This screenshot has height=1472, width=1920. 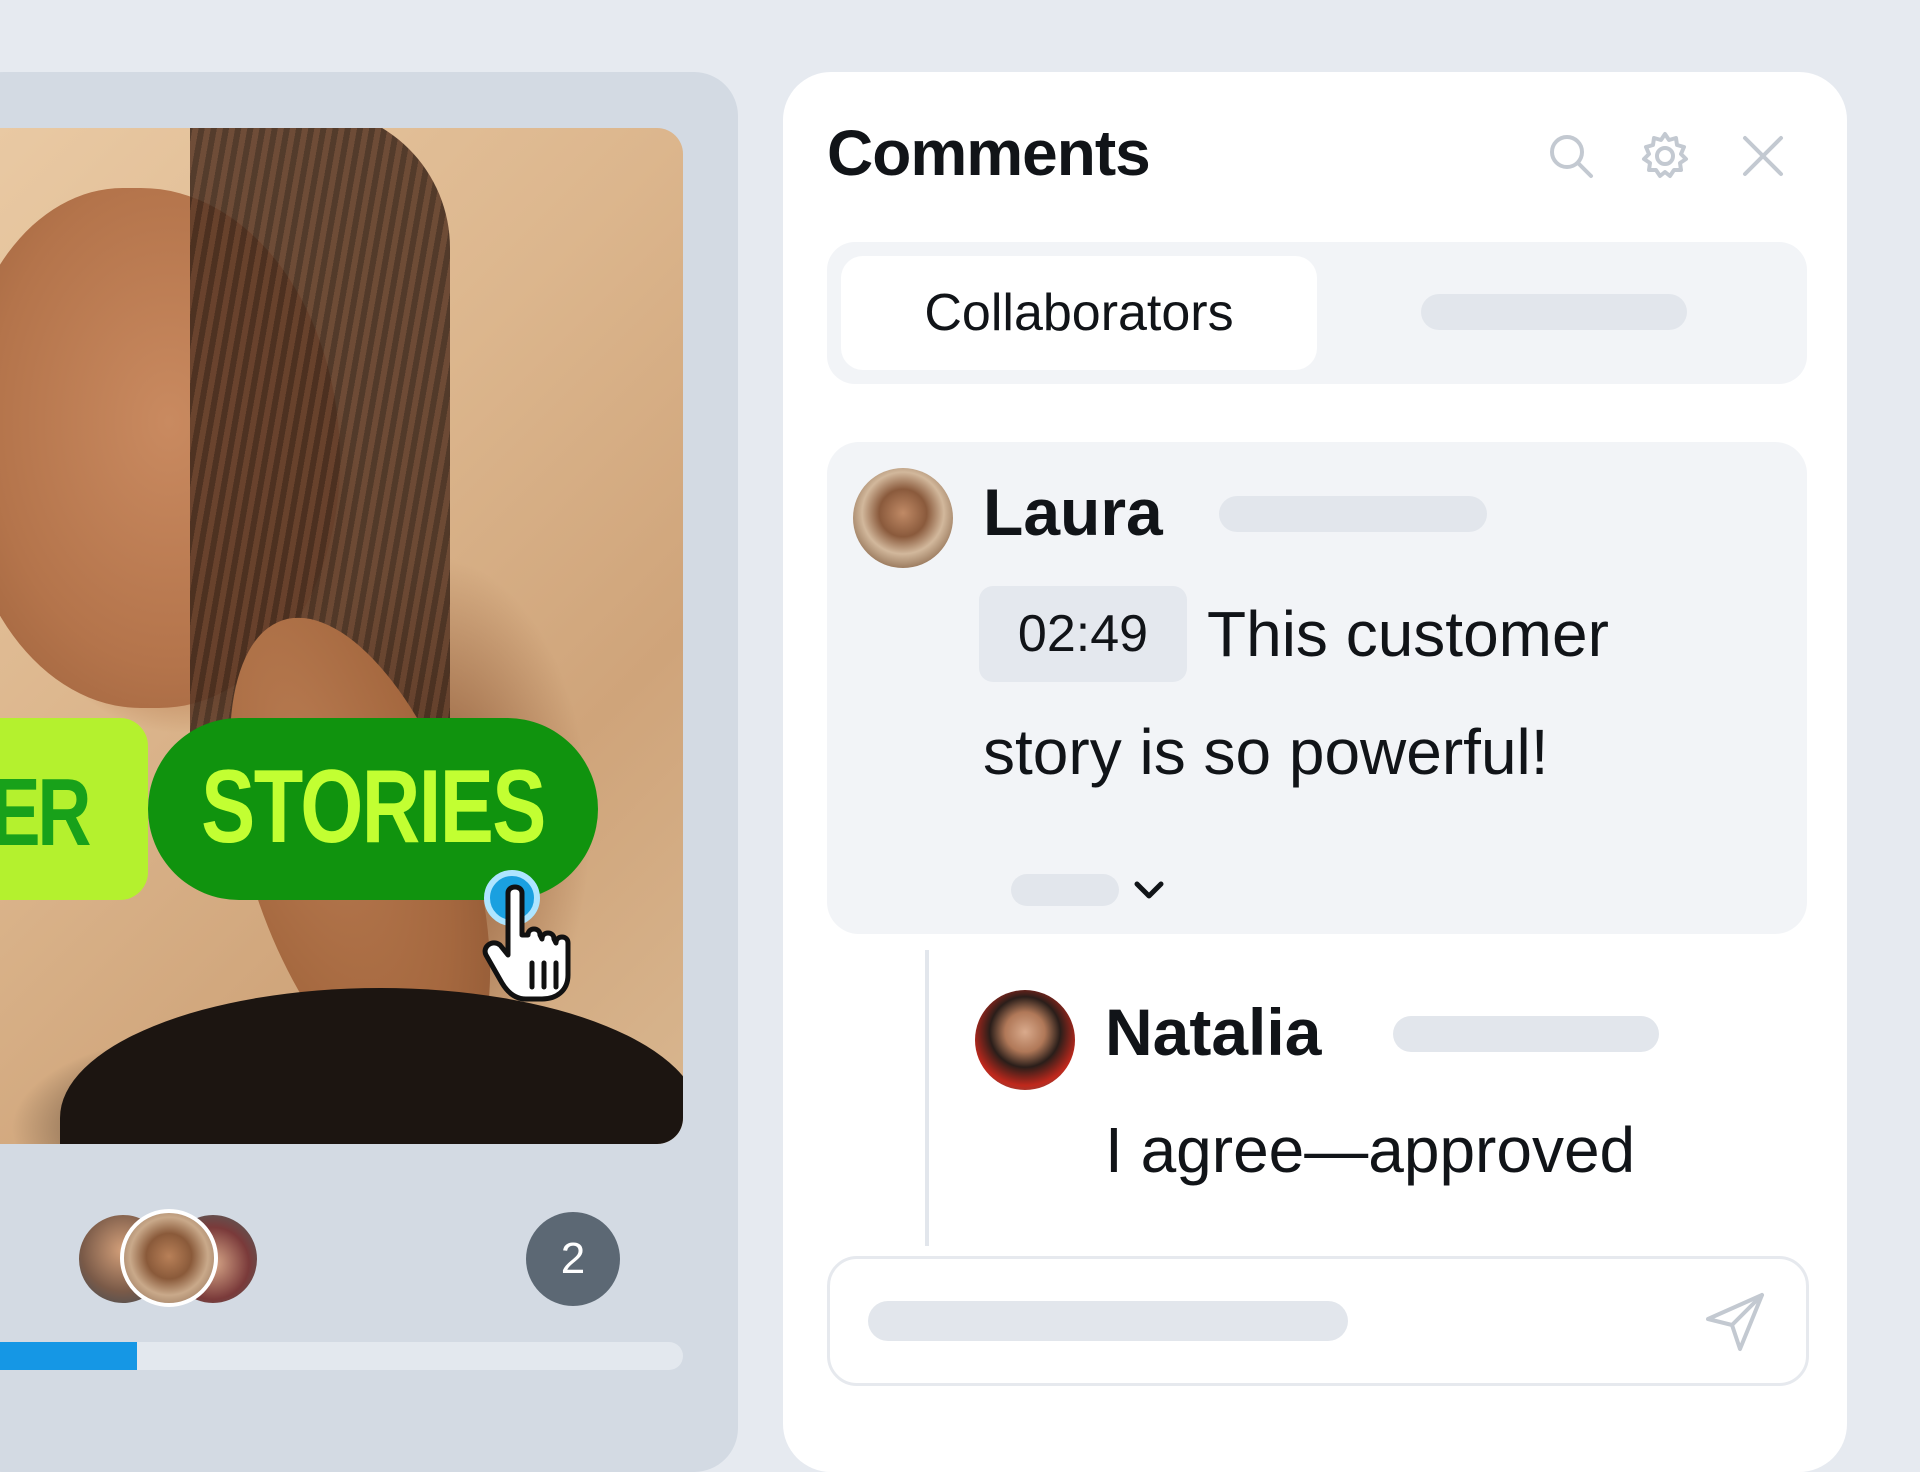 I want to click on text-label-stories-text: STORIES, so click(x=373, y=807).